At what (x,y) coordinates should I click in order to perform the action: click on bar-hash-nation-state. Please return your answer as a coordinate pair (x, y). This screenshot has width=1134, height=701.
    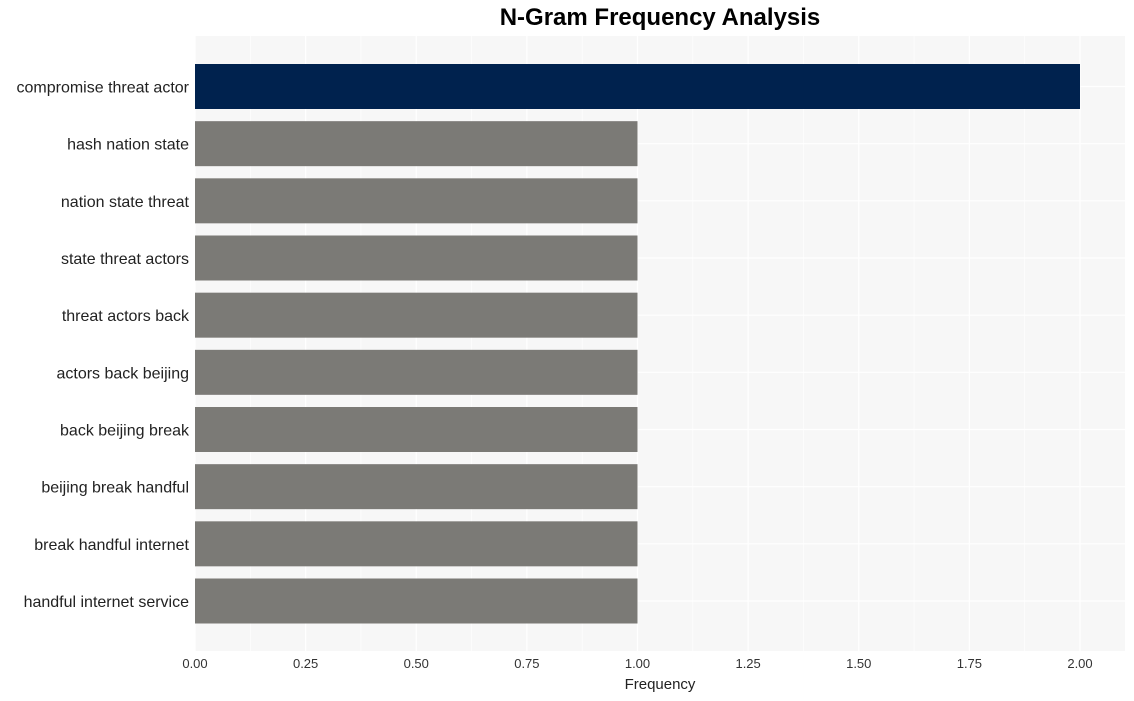
    Looking at the image, I should click on (416, 144).